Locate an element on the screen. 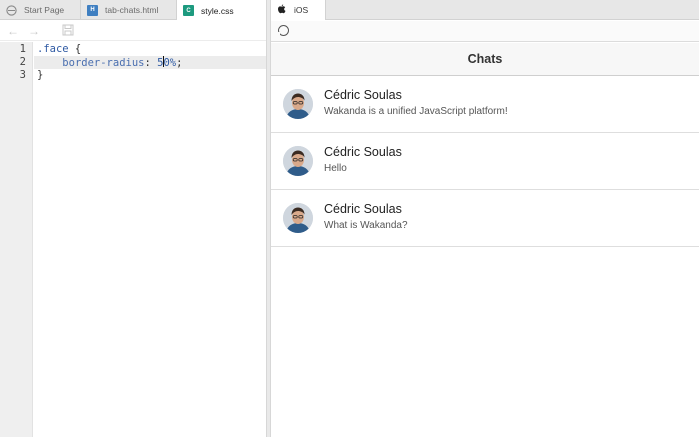  tab-html-file: H tab-chats.html is located at coordinates (129, 10).